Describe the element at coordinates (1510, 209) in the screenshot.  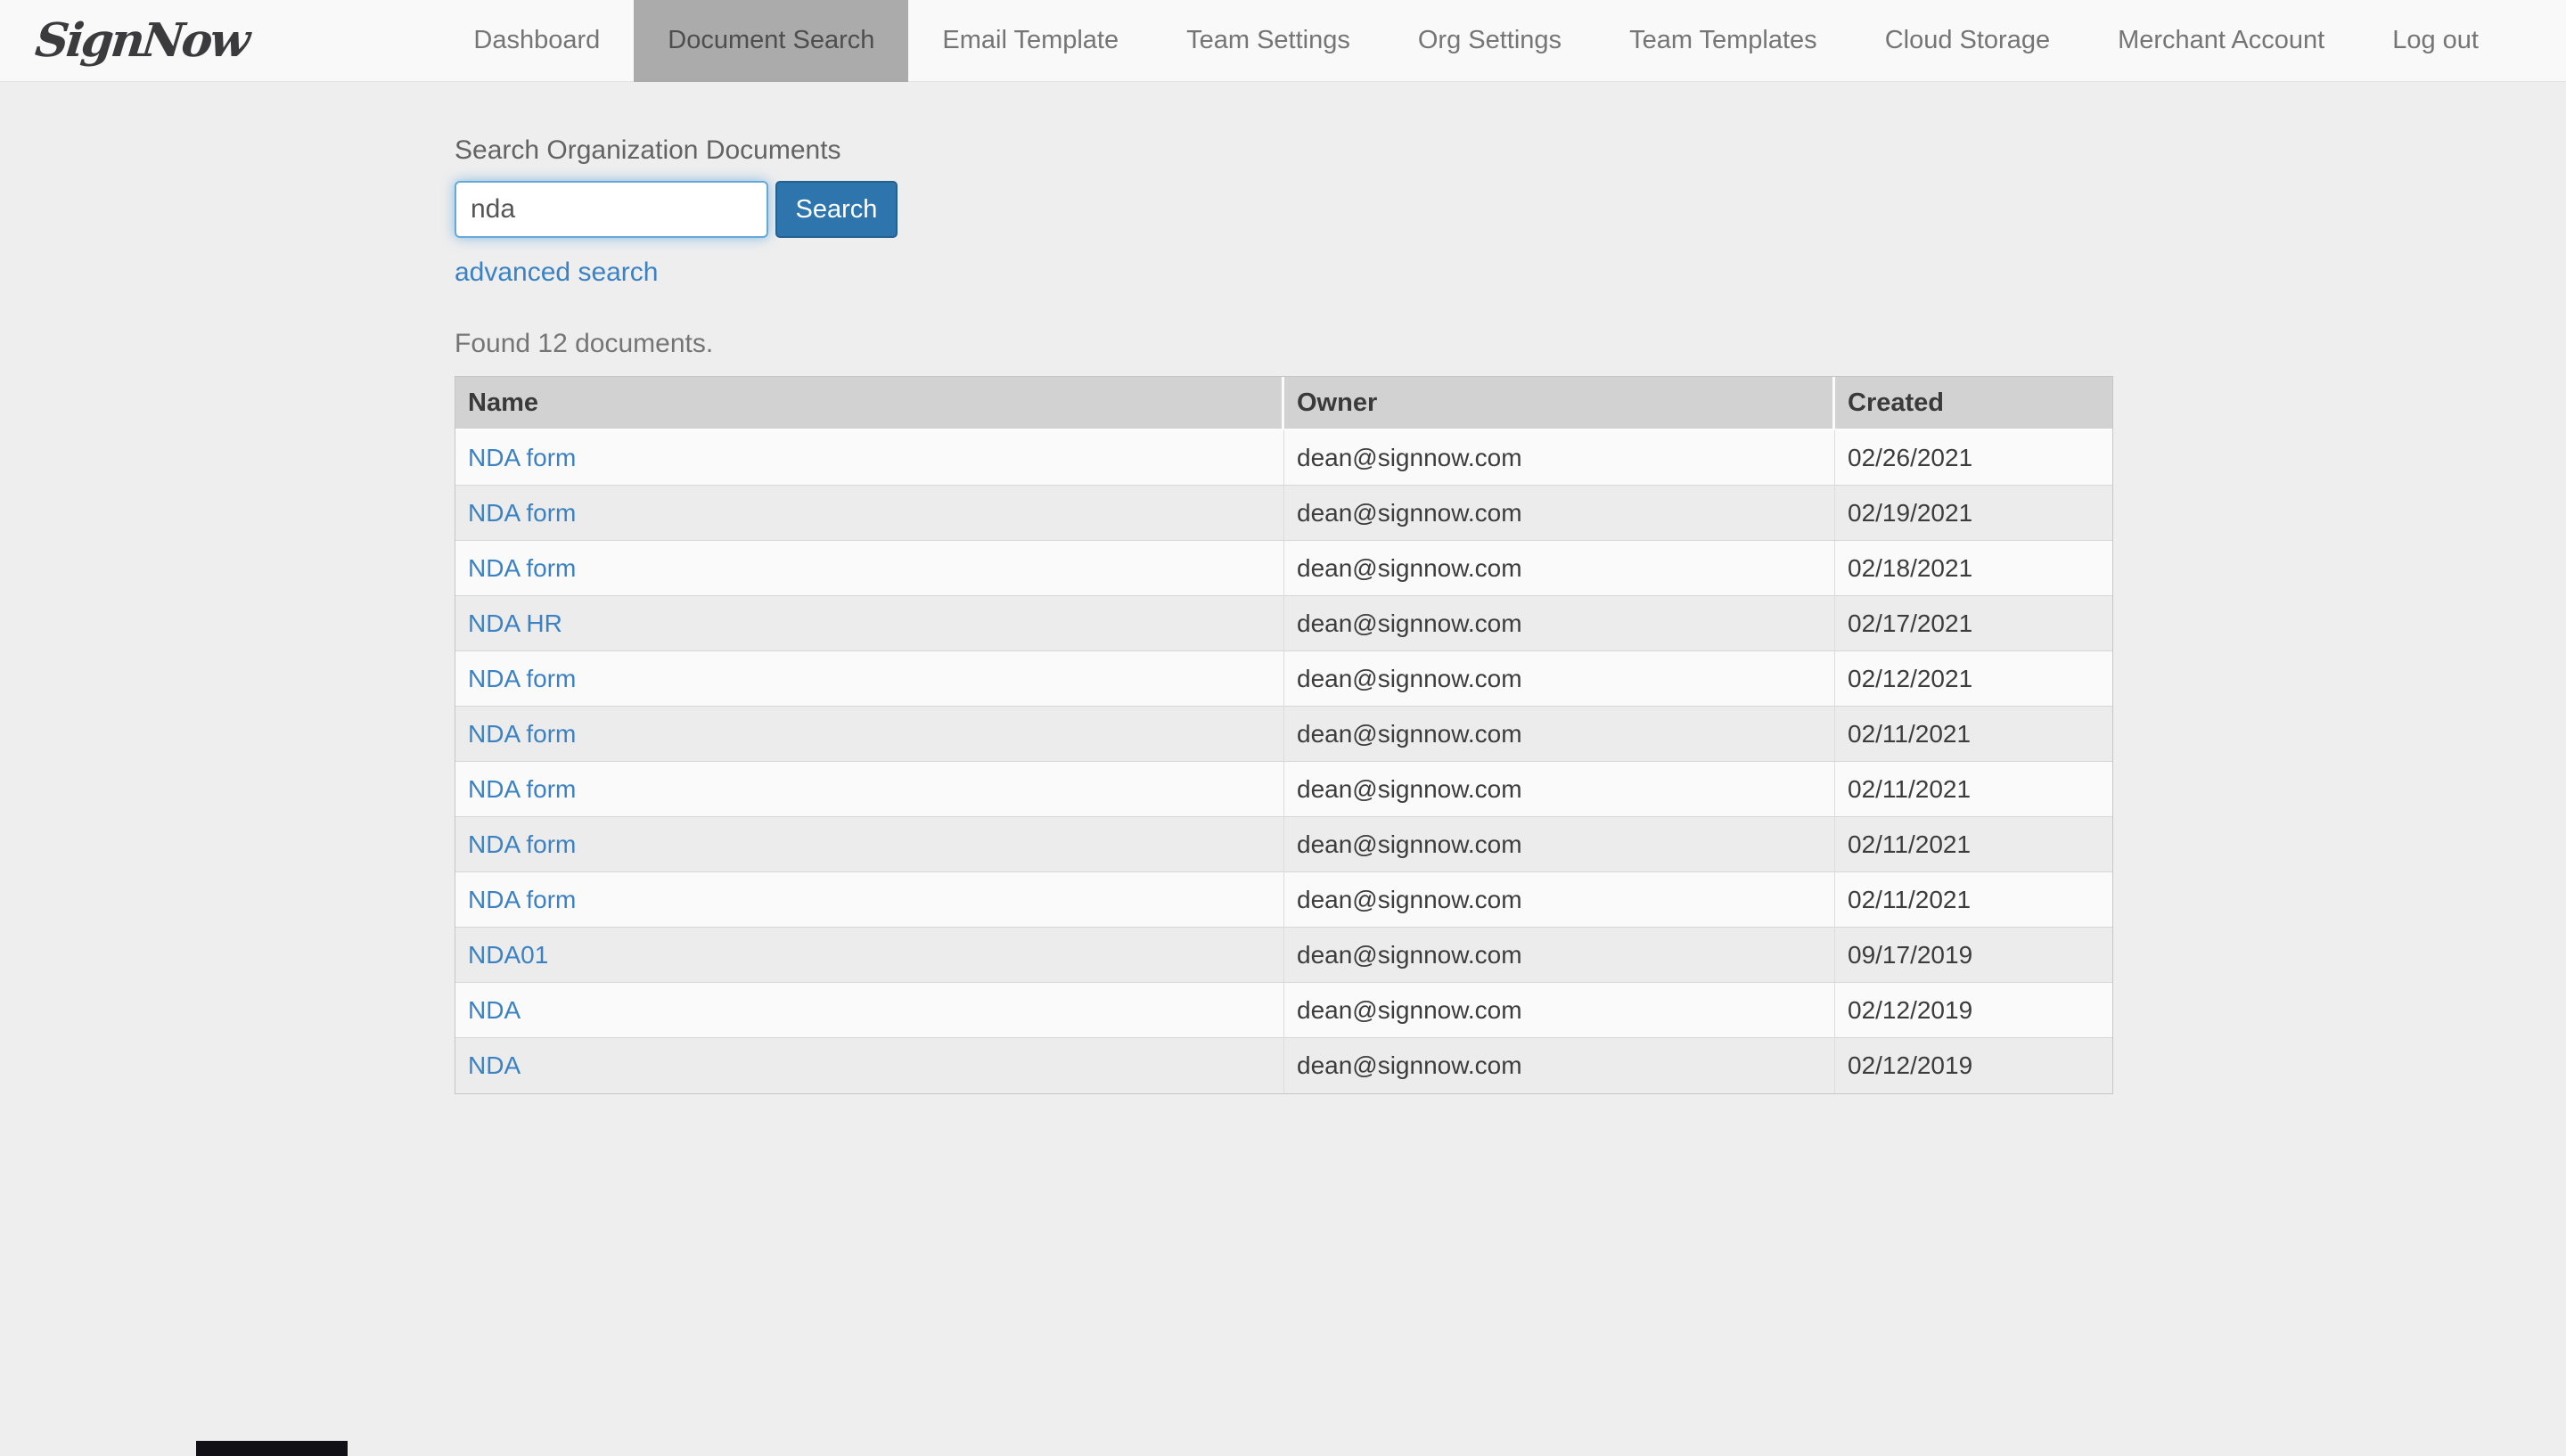
I see `search-form: Search` at that location.